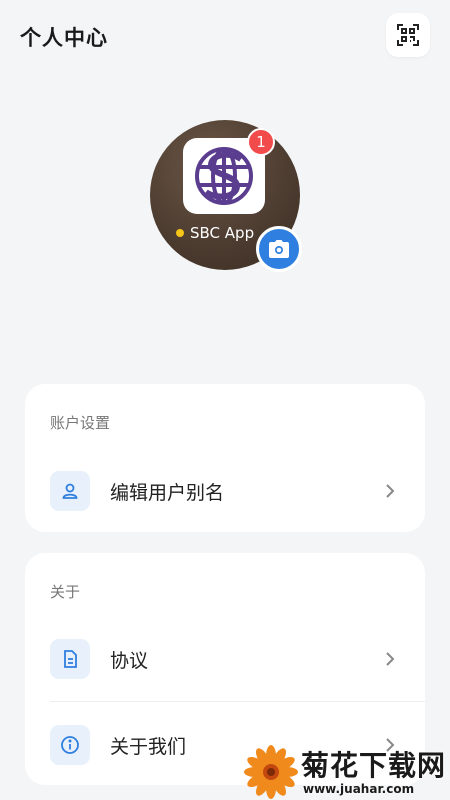  I want to click on section-title-about: 关于, so click(65, 592).